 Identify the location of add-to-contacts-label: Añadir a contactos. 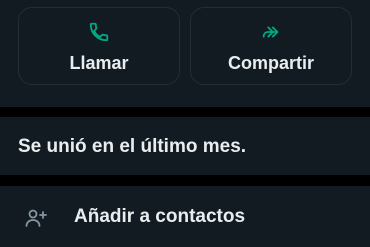
(160, 216).